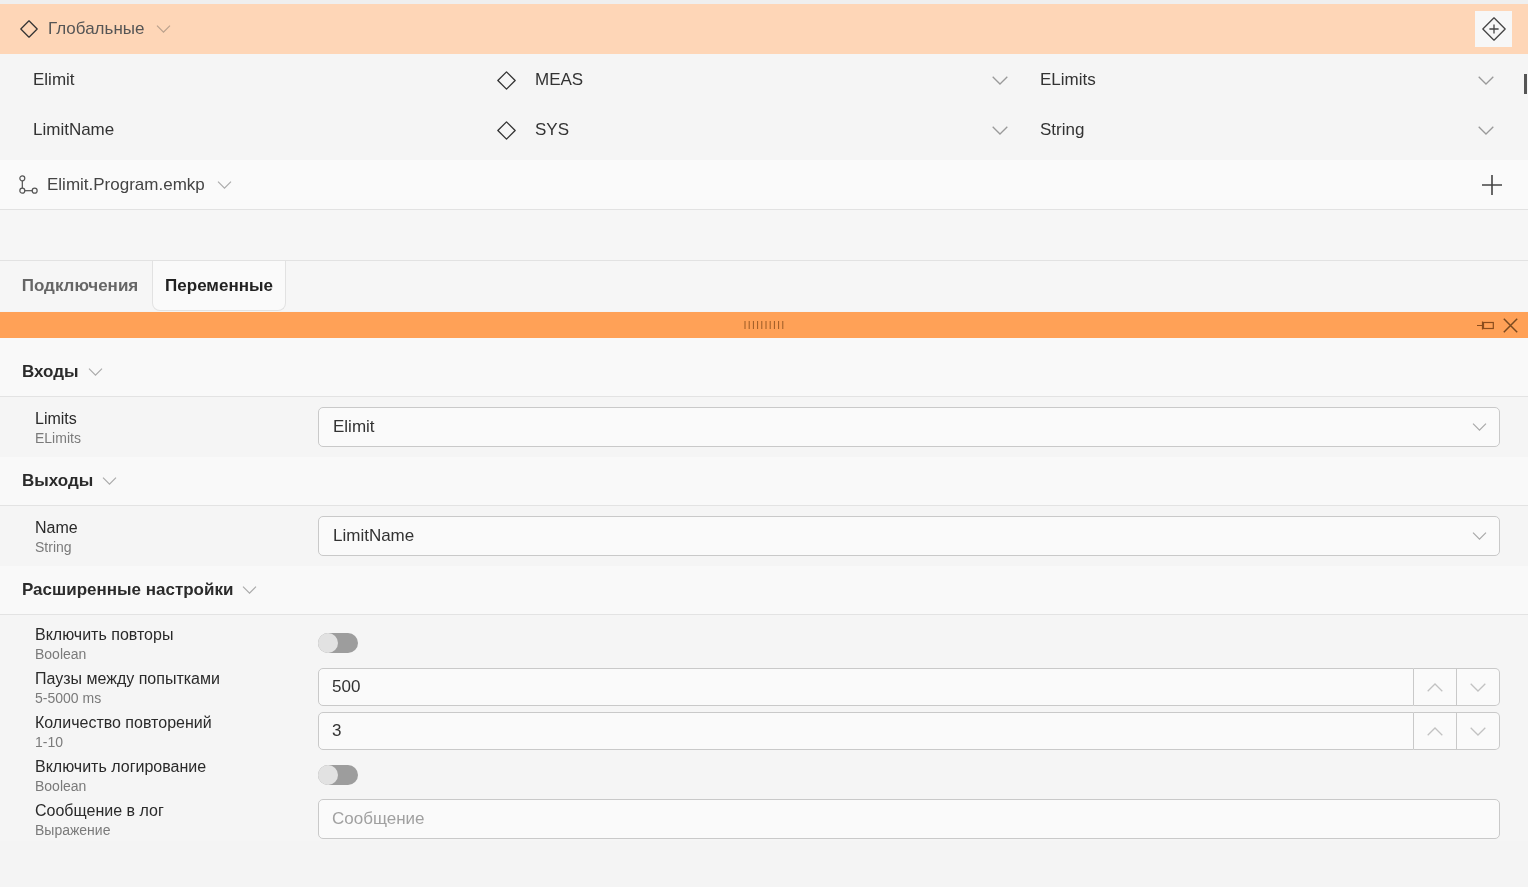 The width and height of the screenshot is (1528, 887). Describe the element at coordinates (1268, 130) in the screenshot. I see `type-dropdown: String` at that location.